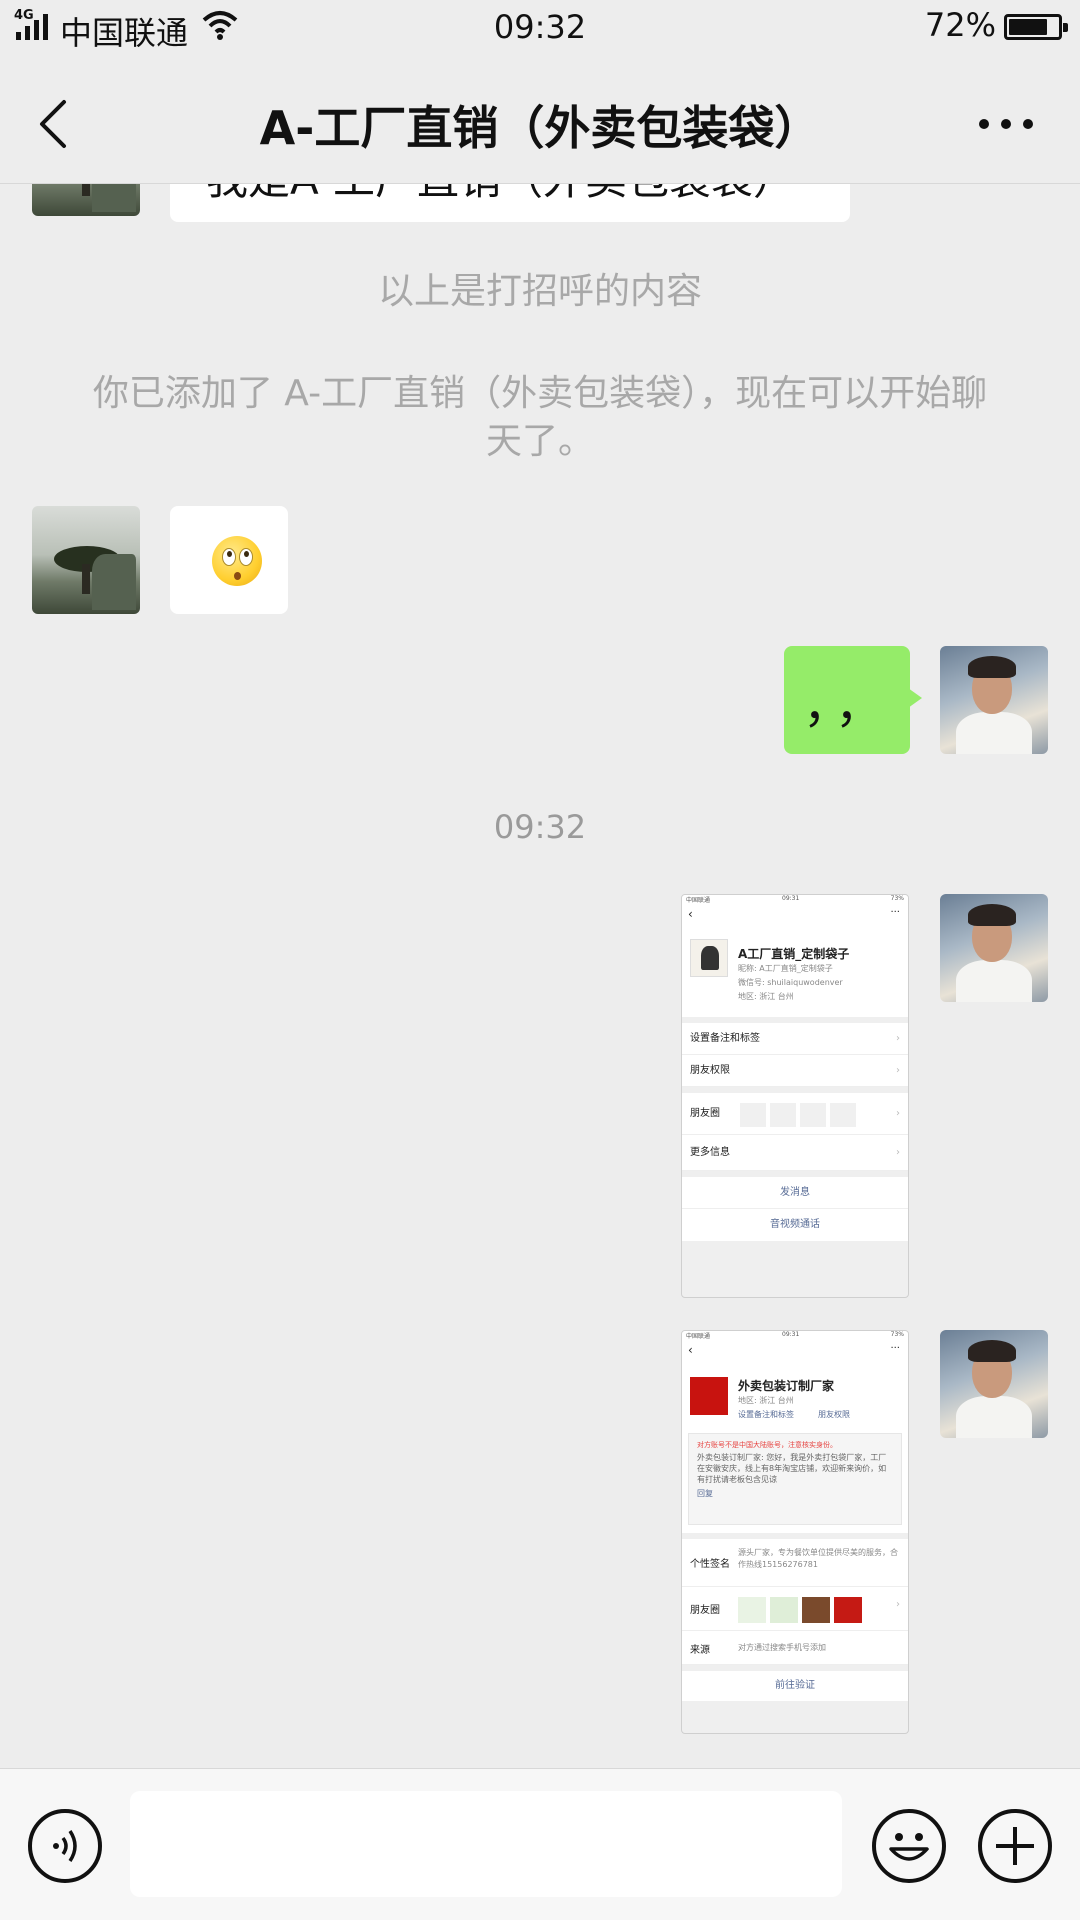 This screenshot has width=1080, height=1920. I want to click on message-text: ，，, so click(846, 706).